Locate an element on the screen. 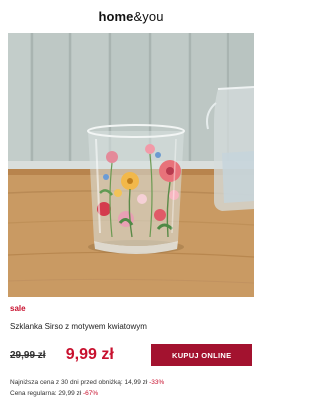  sale-badge: sale is located at coordinates (18, 308).